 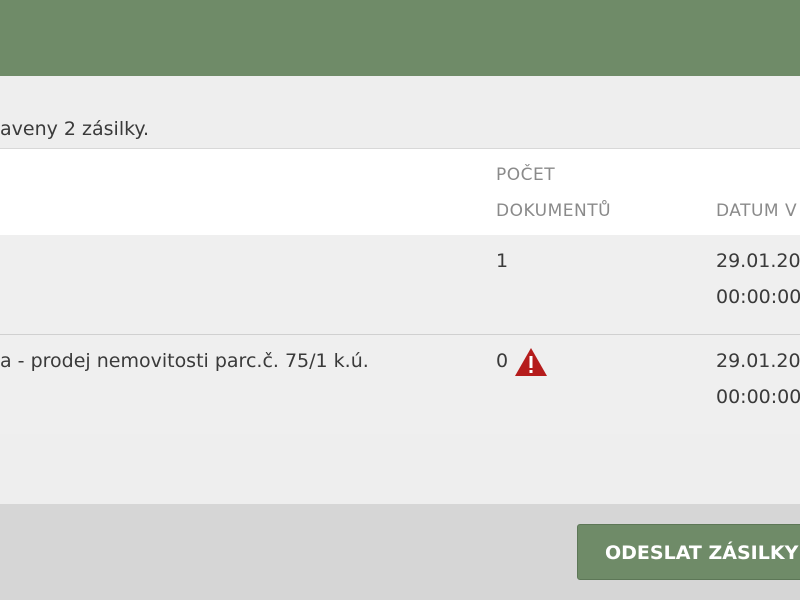 I want to click on column-header-document-count-line1: POČET, so click(x=526, y=175).